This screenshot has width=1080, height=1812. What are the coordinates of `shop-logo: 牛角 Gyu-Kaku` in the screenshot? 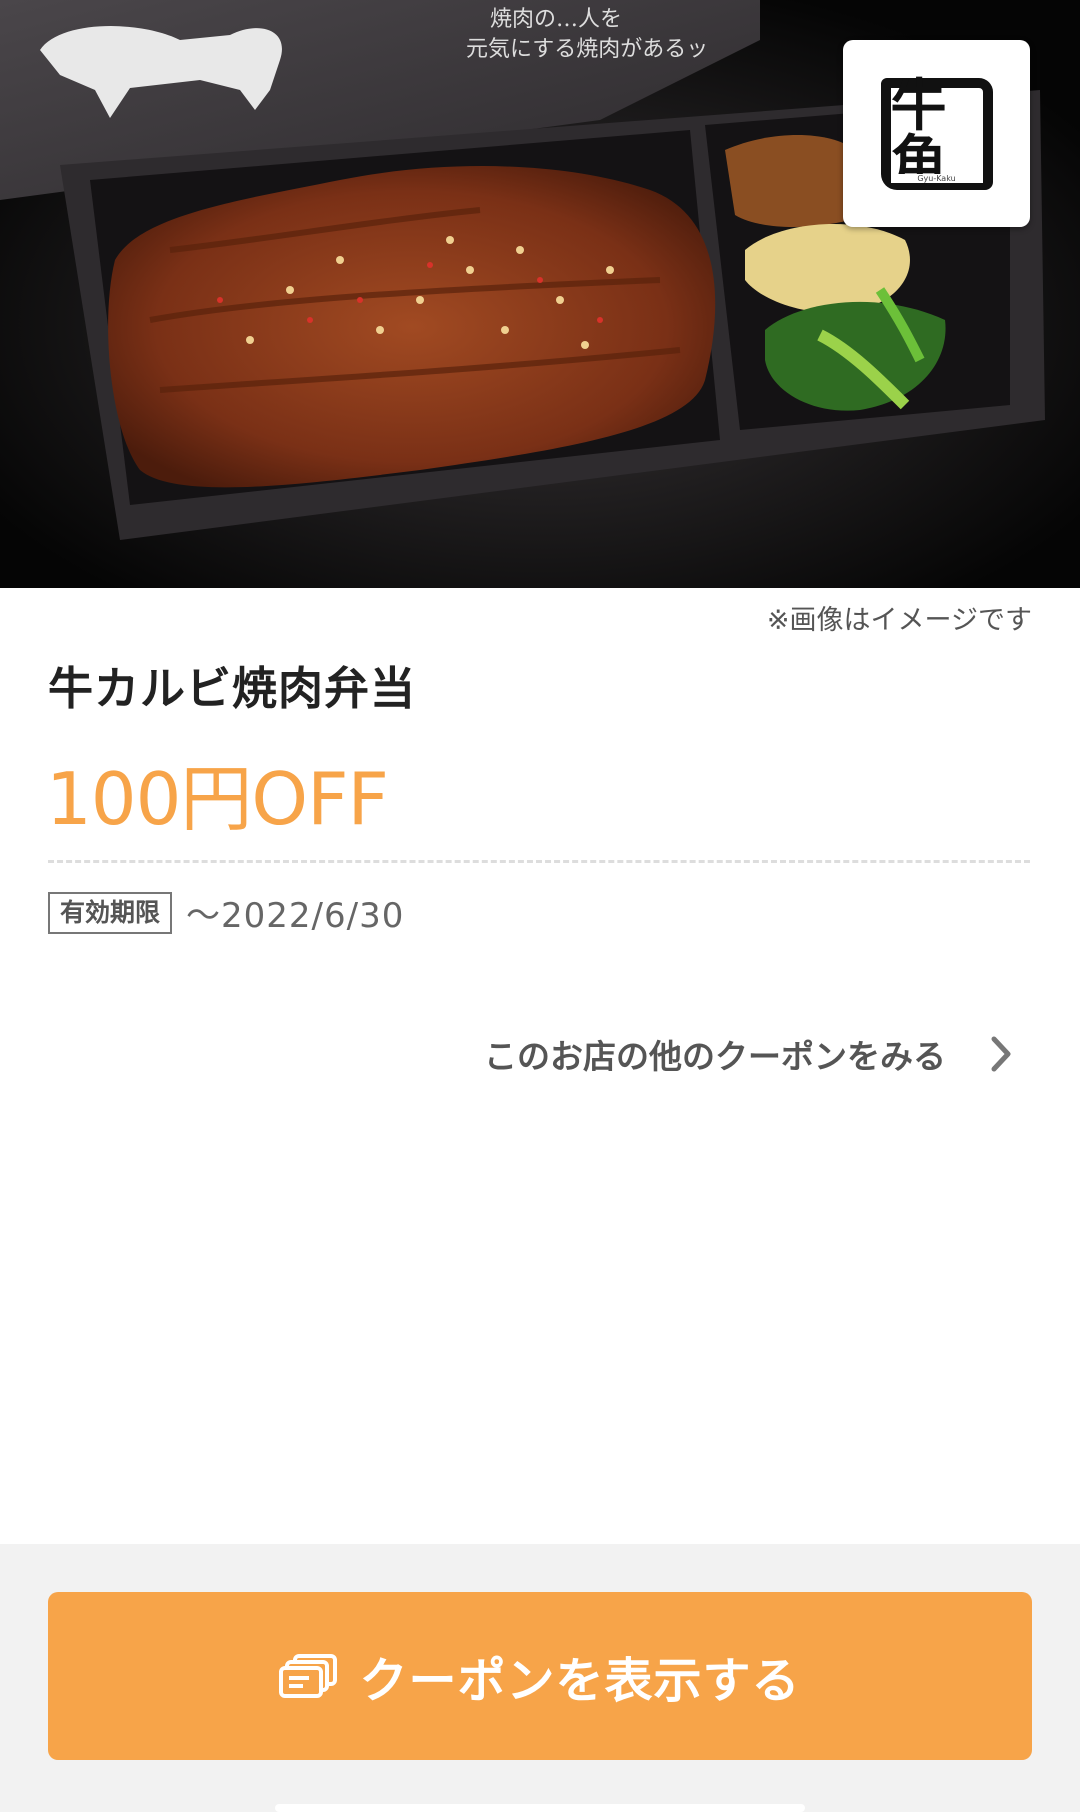 It's located at (936, 133).